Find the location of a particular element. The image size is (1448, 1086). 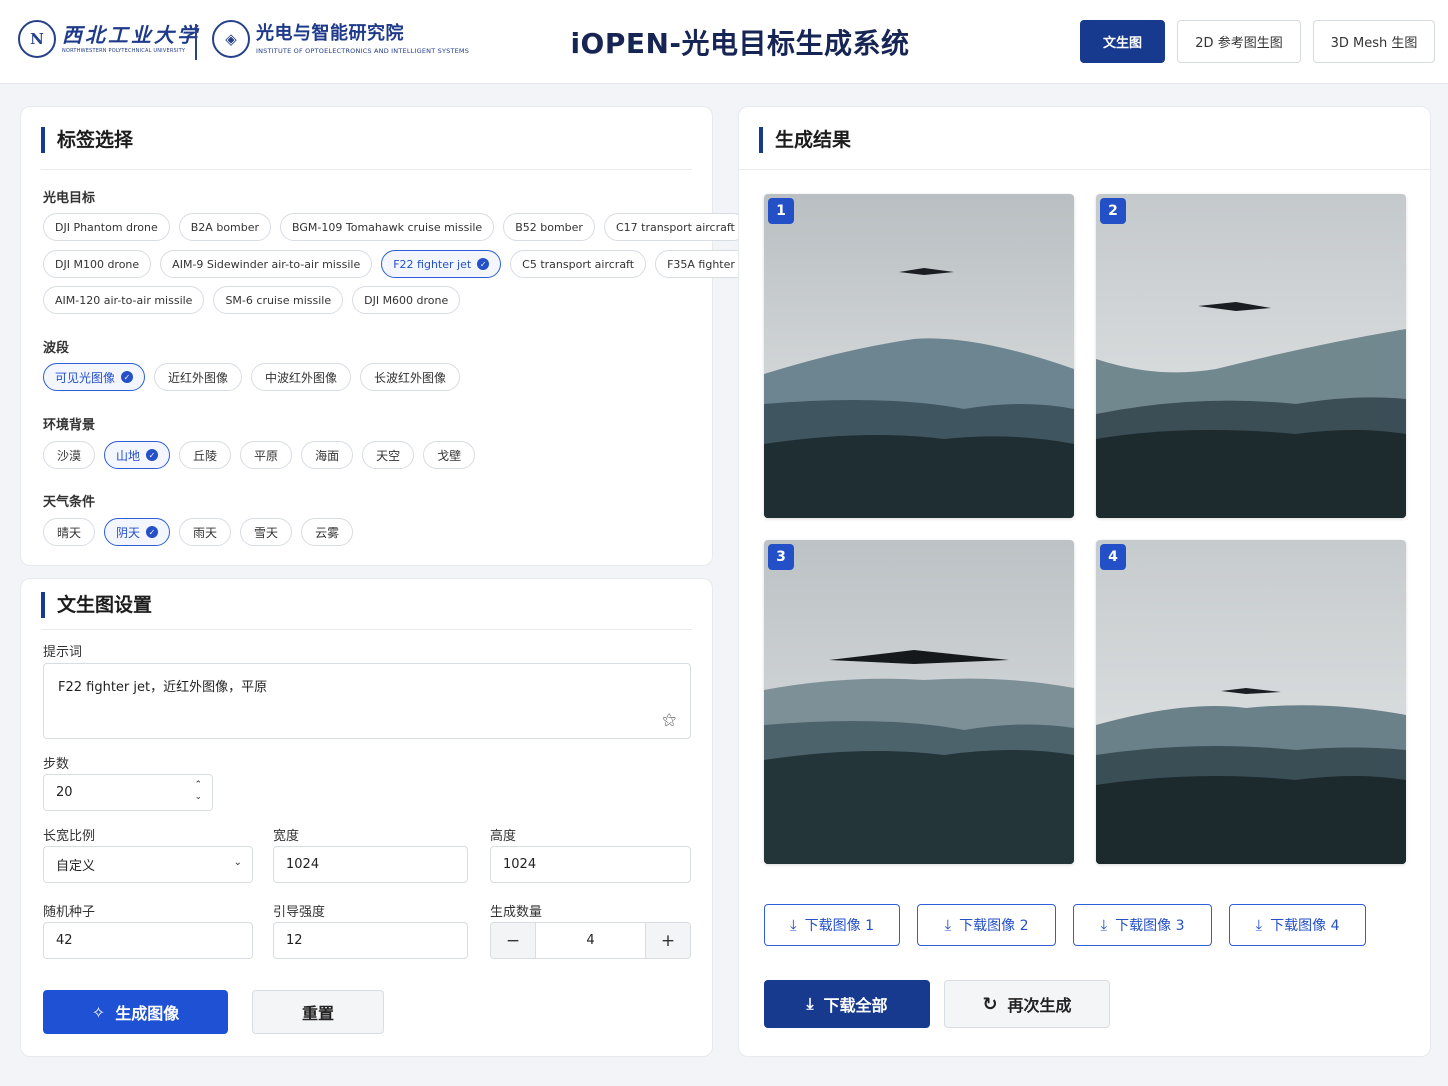

width-input: 1024 is located at coordinates (370, 864).